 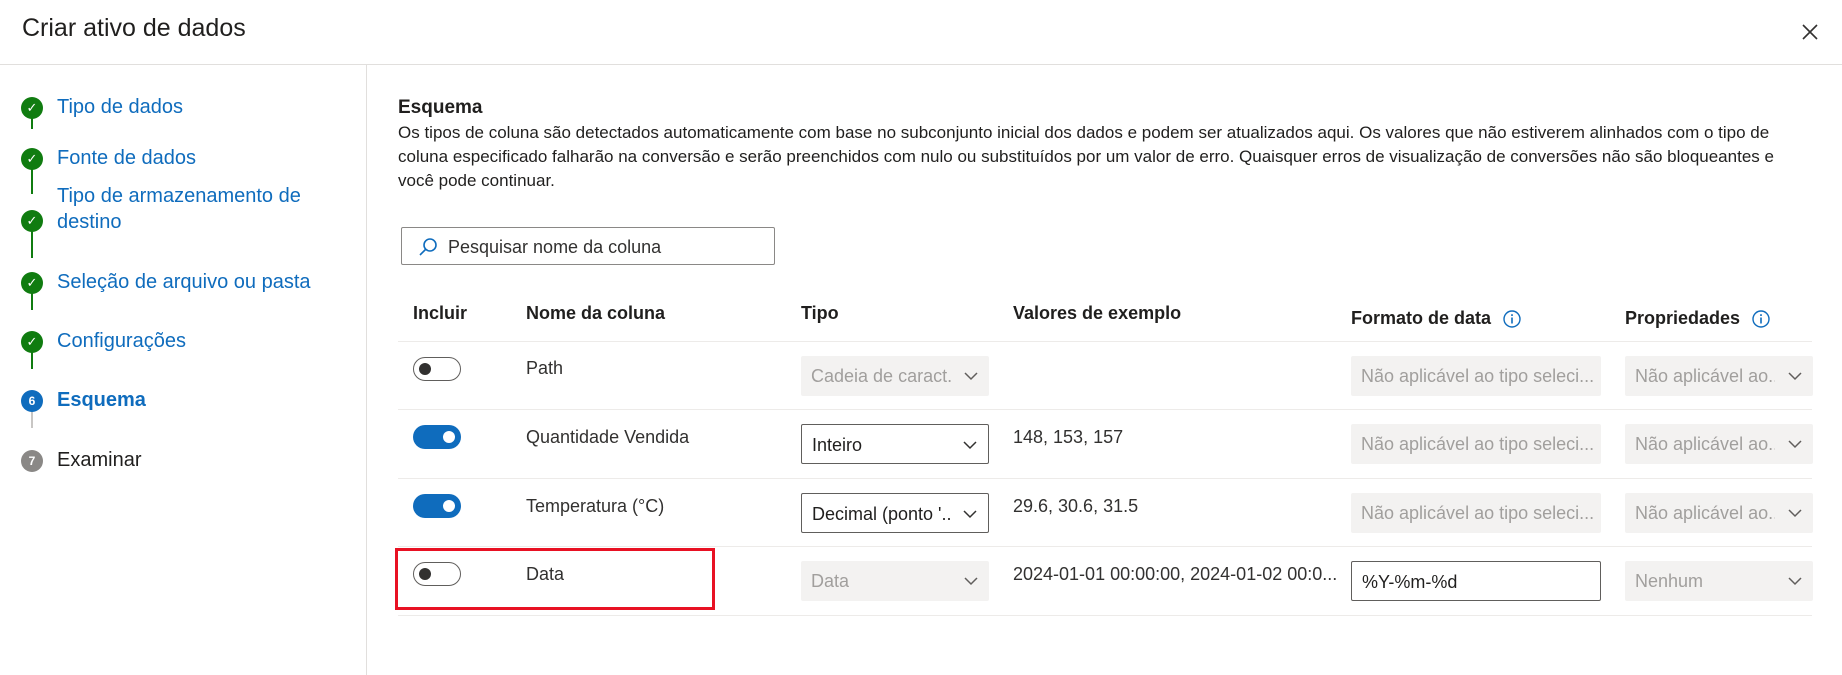 What do you see at coordinates (555, 579) in the screenshot?
I see `highlight-box` at bounding box center [555, 579].